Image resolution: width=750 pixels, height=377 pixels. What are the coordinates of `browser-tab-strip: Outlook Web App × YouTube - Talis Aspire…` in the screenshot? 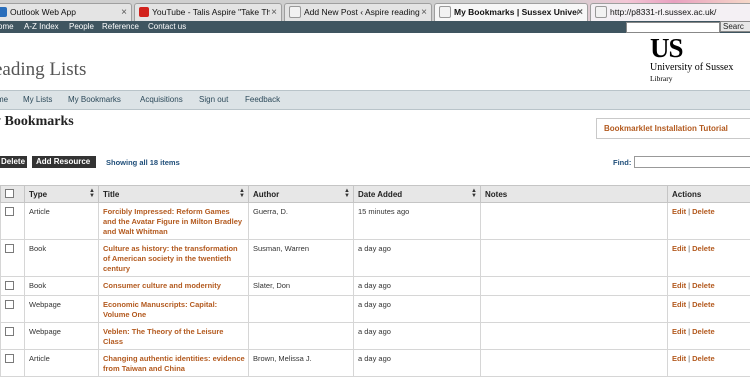 It's located at (375, 11).